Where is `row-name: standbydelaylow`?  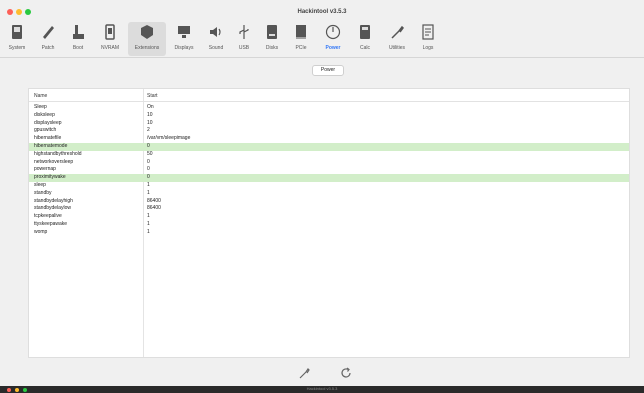
row-name: standbydelaylow is located at coordinates (52, 208).